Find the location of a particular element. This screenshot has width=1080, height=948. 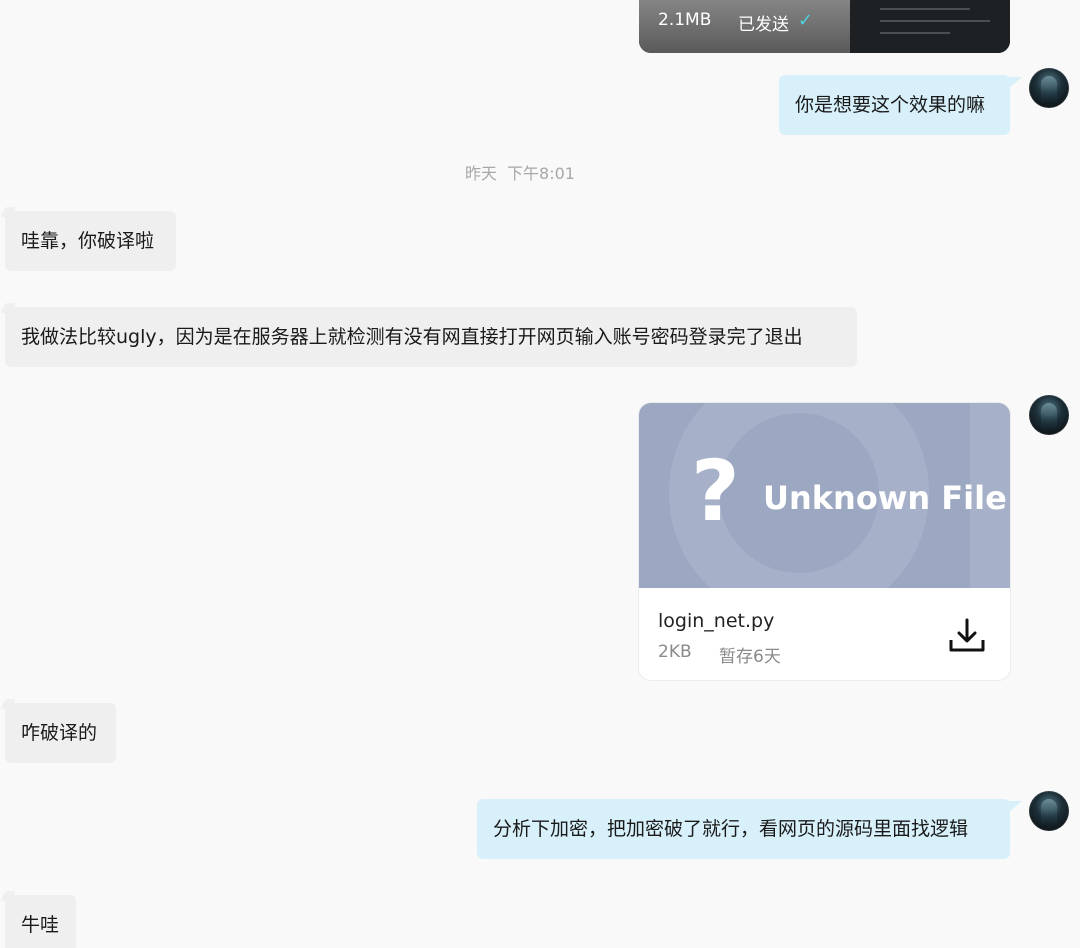

download-icon is located at coordinates (967, 635).